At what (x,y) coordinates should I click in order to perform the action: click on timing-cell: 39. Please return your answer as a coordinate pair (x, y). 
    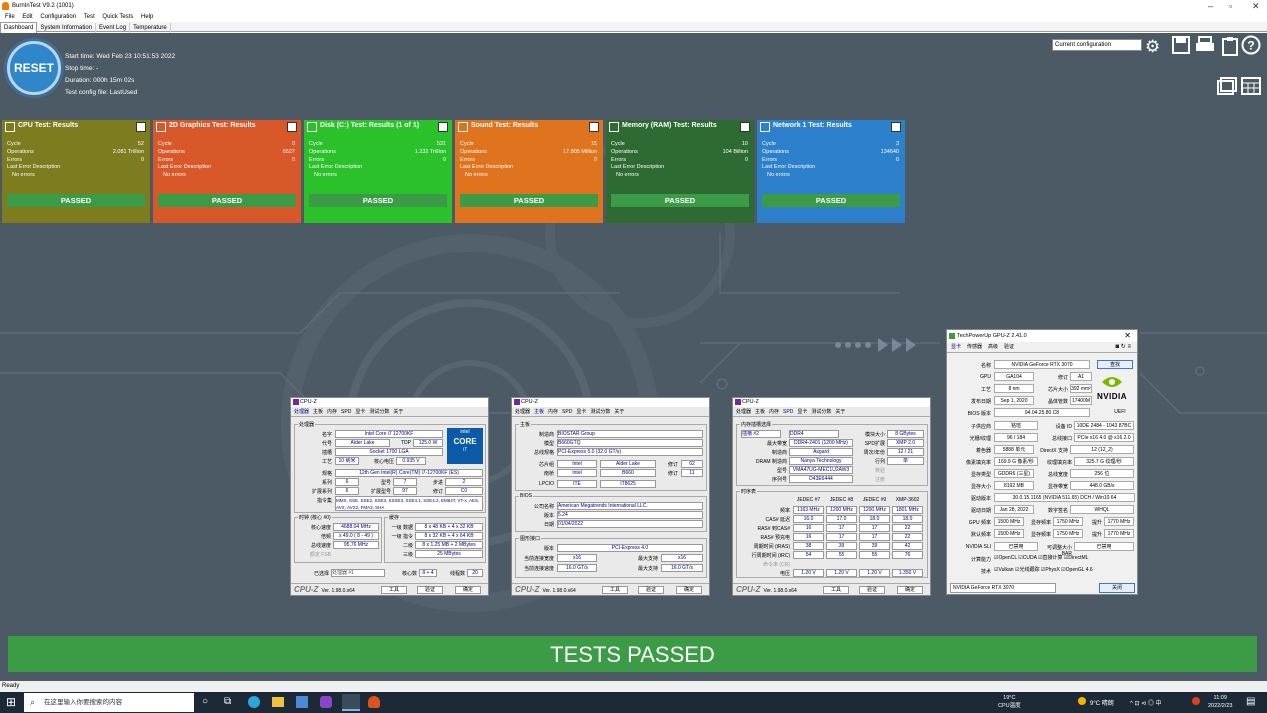
    Looking at the image, I should click on (874, 546).